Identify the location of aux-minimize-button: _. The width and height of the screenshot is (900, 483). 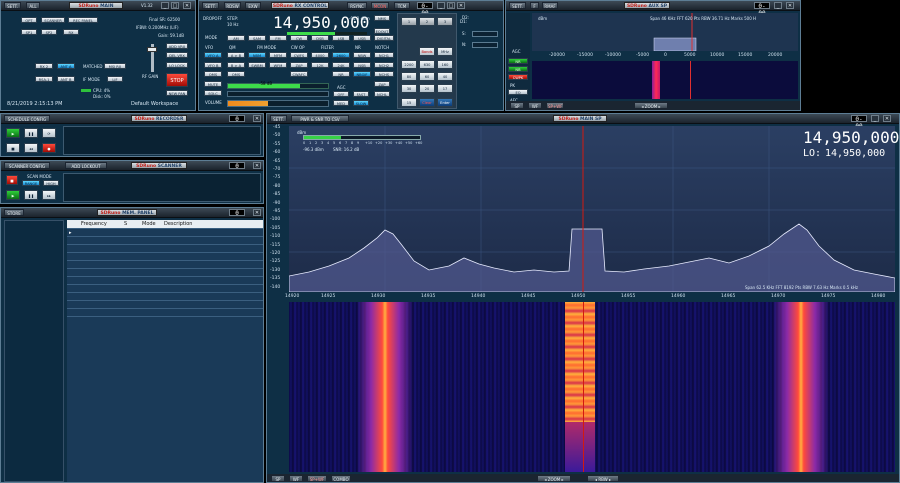
(778, 5).